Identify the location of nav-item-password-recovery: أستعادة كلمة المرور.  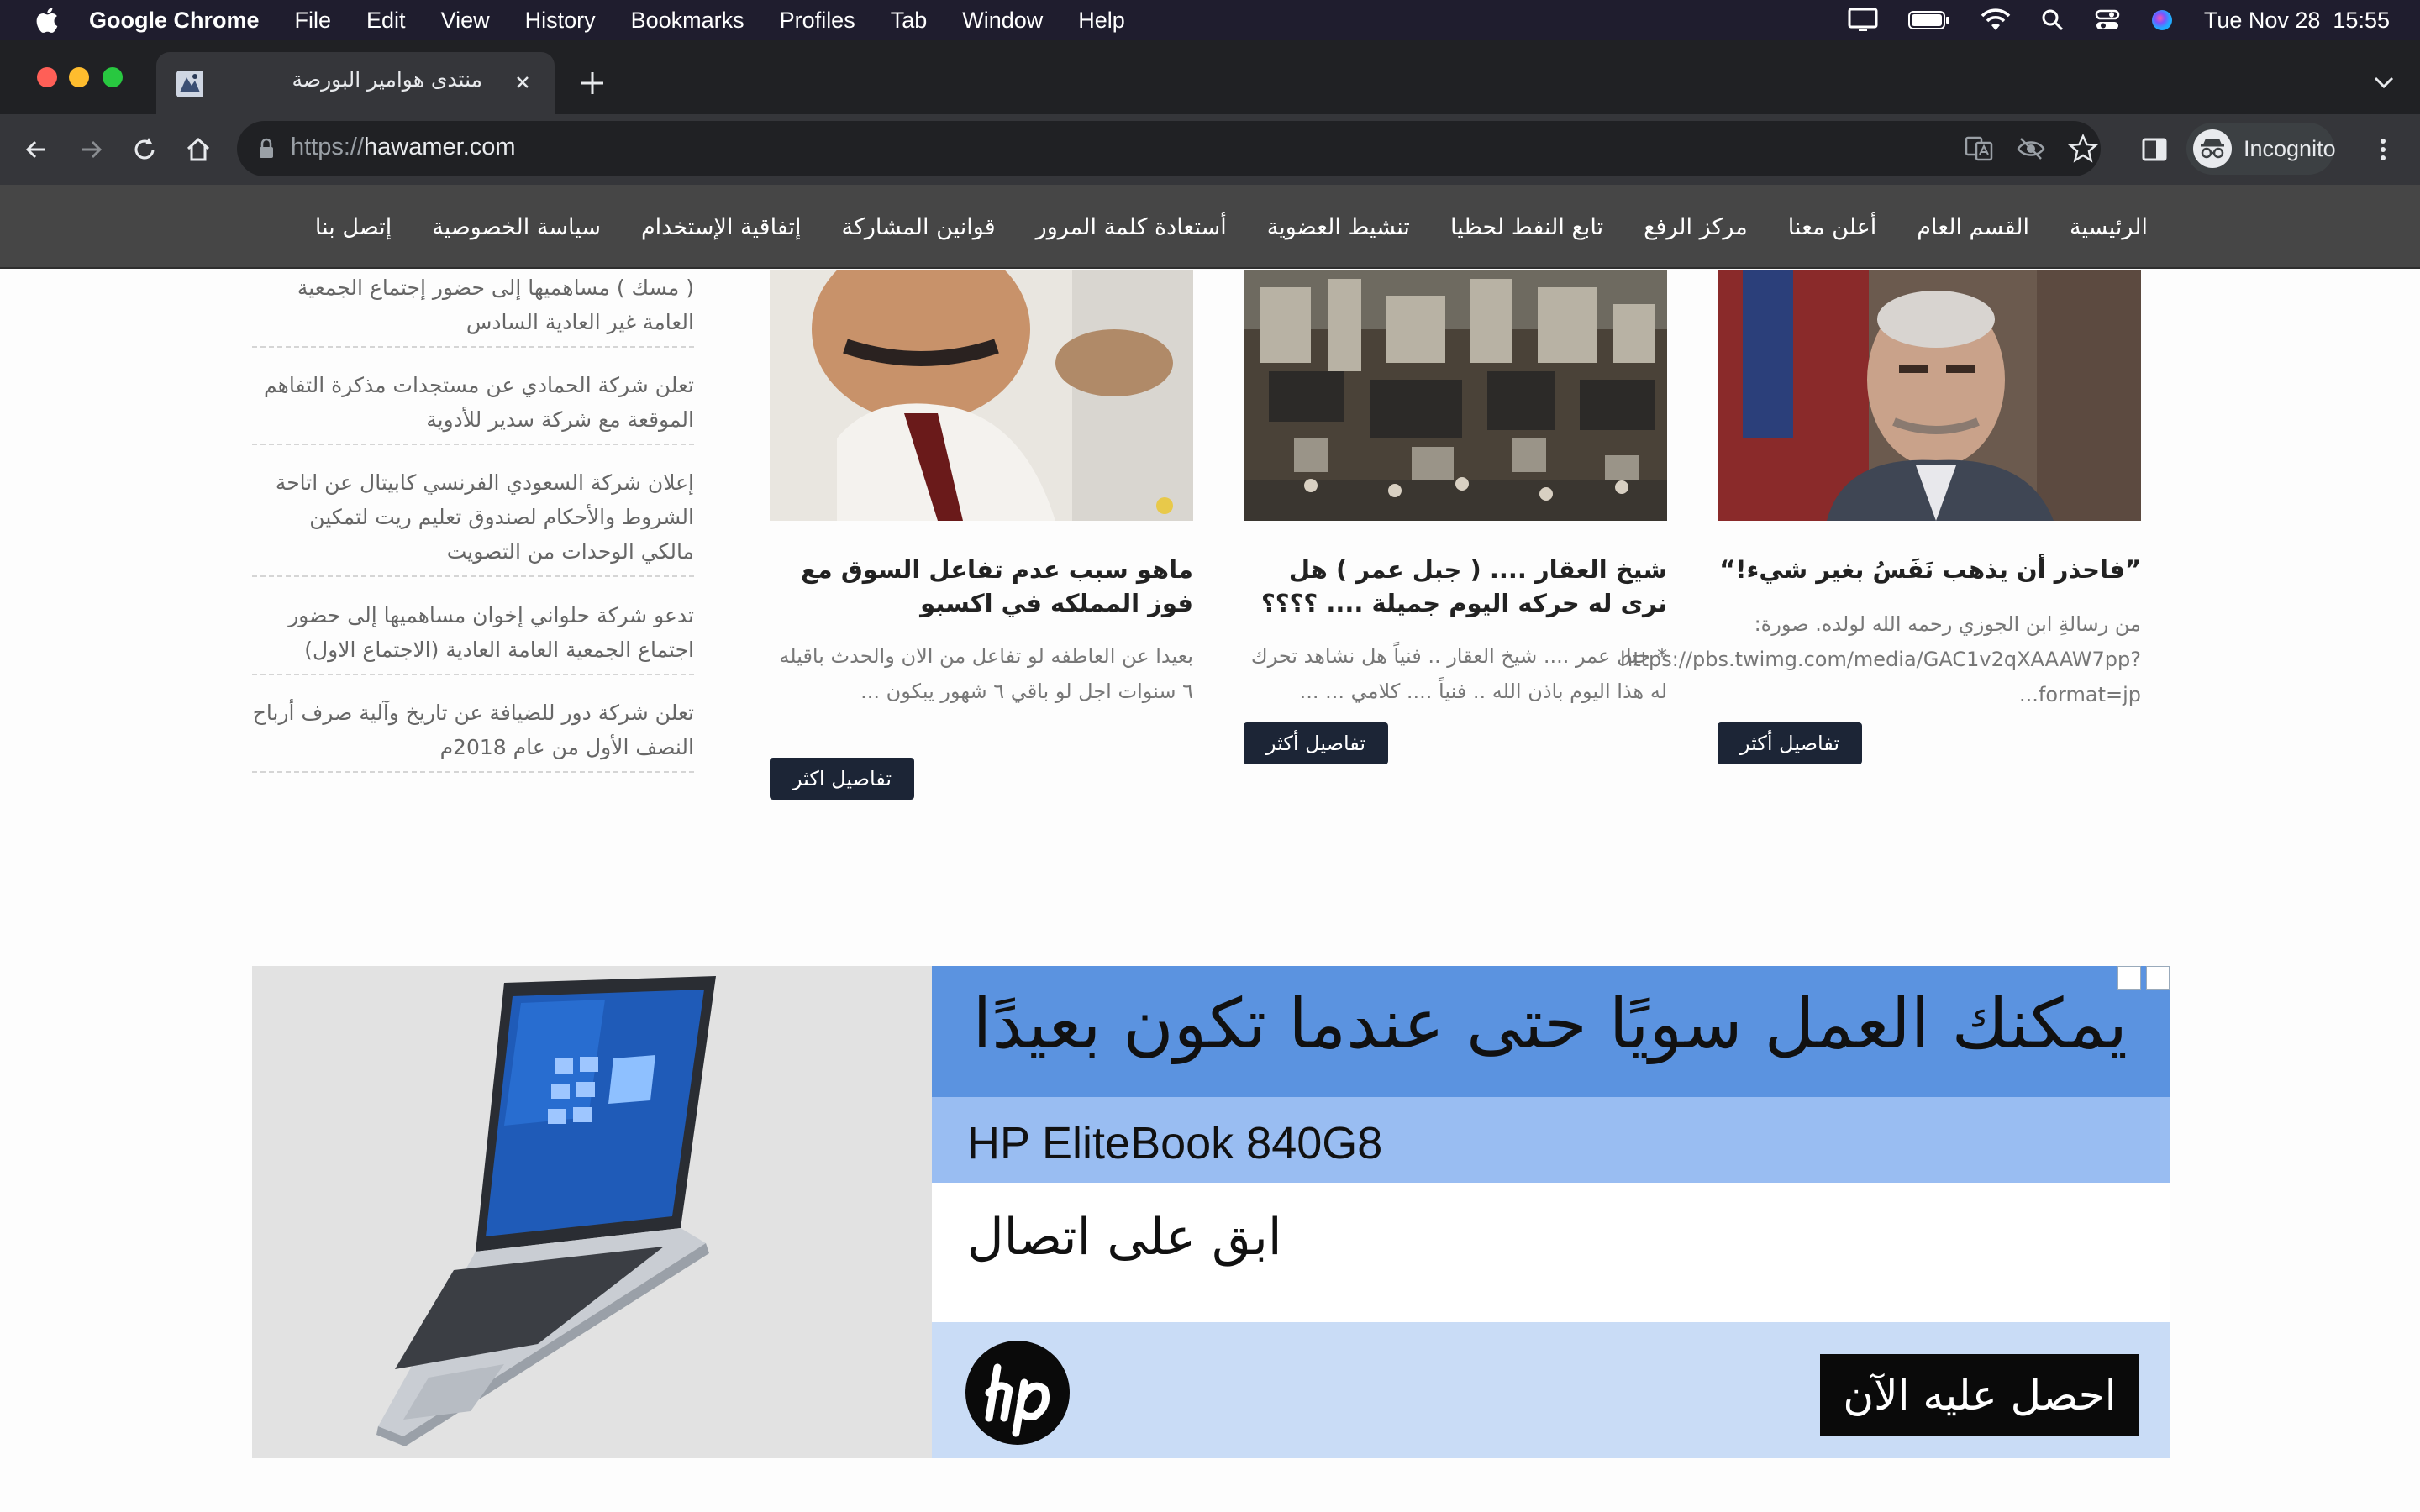
(1132, 227).